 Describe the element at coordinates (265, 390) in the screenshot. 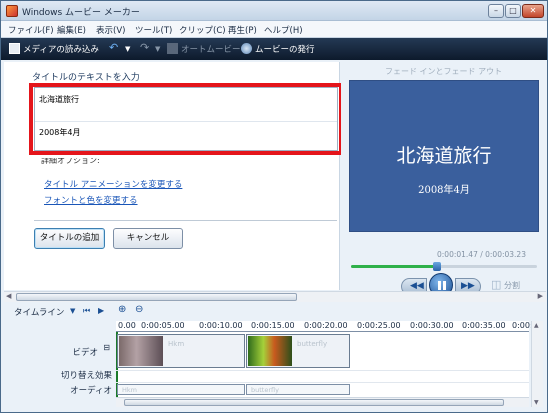

I see `audio-clip-name: butterfly` at that location.